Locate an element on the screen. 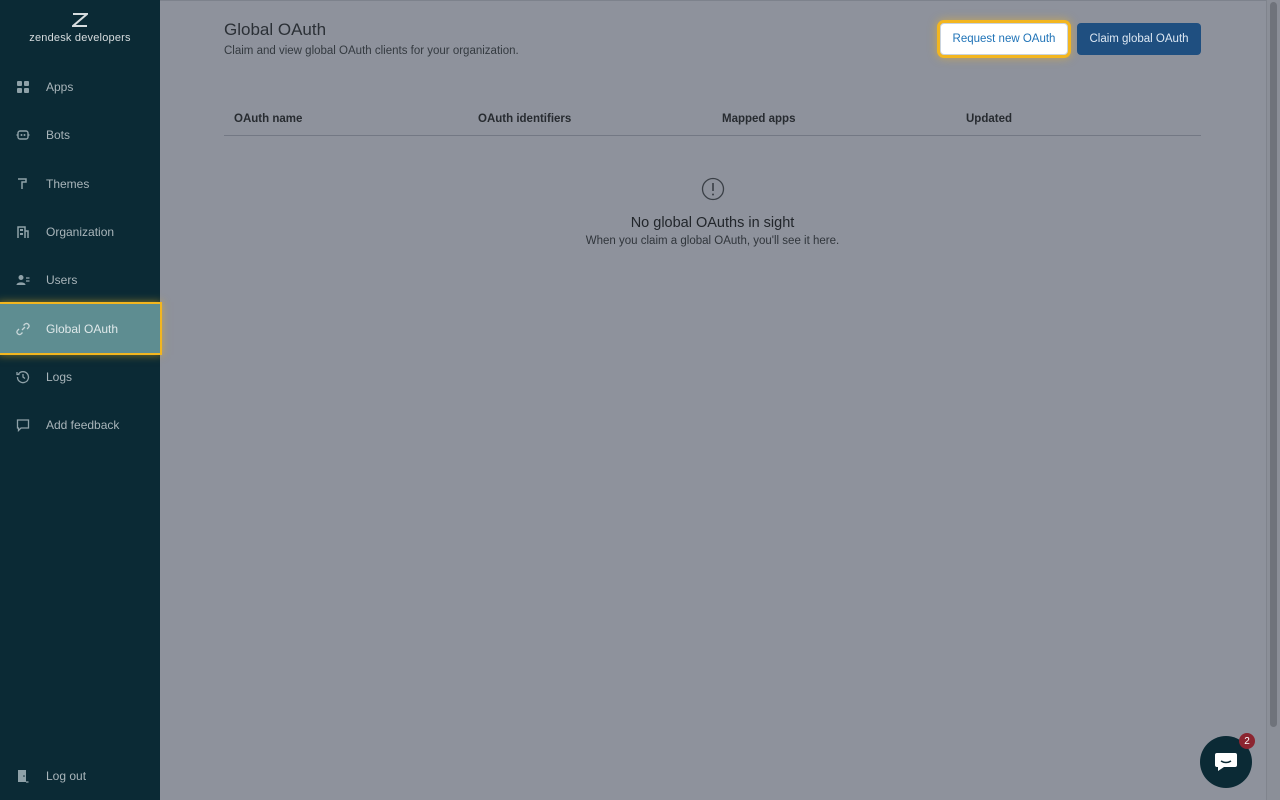 The height and width of the screenshot is (800, 1280). building-icon is located at coordinates (23, 232).